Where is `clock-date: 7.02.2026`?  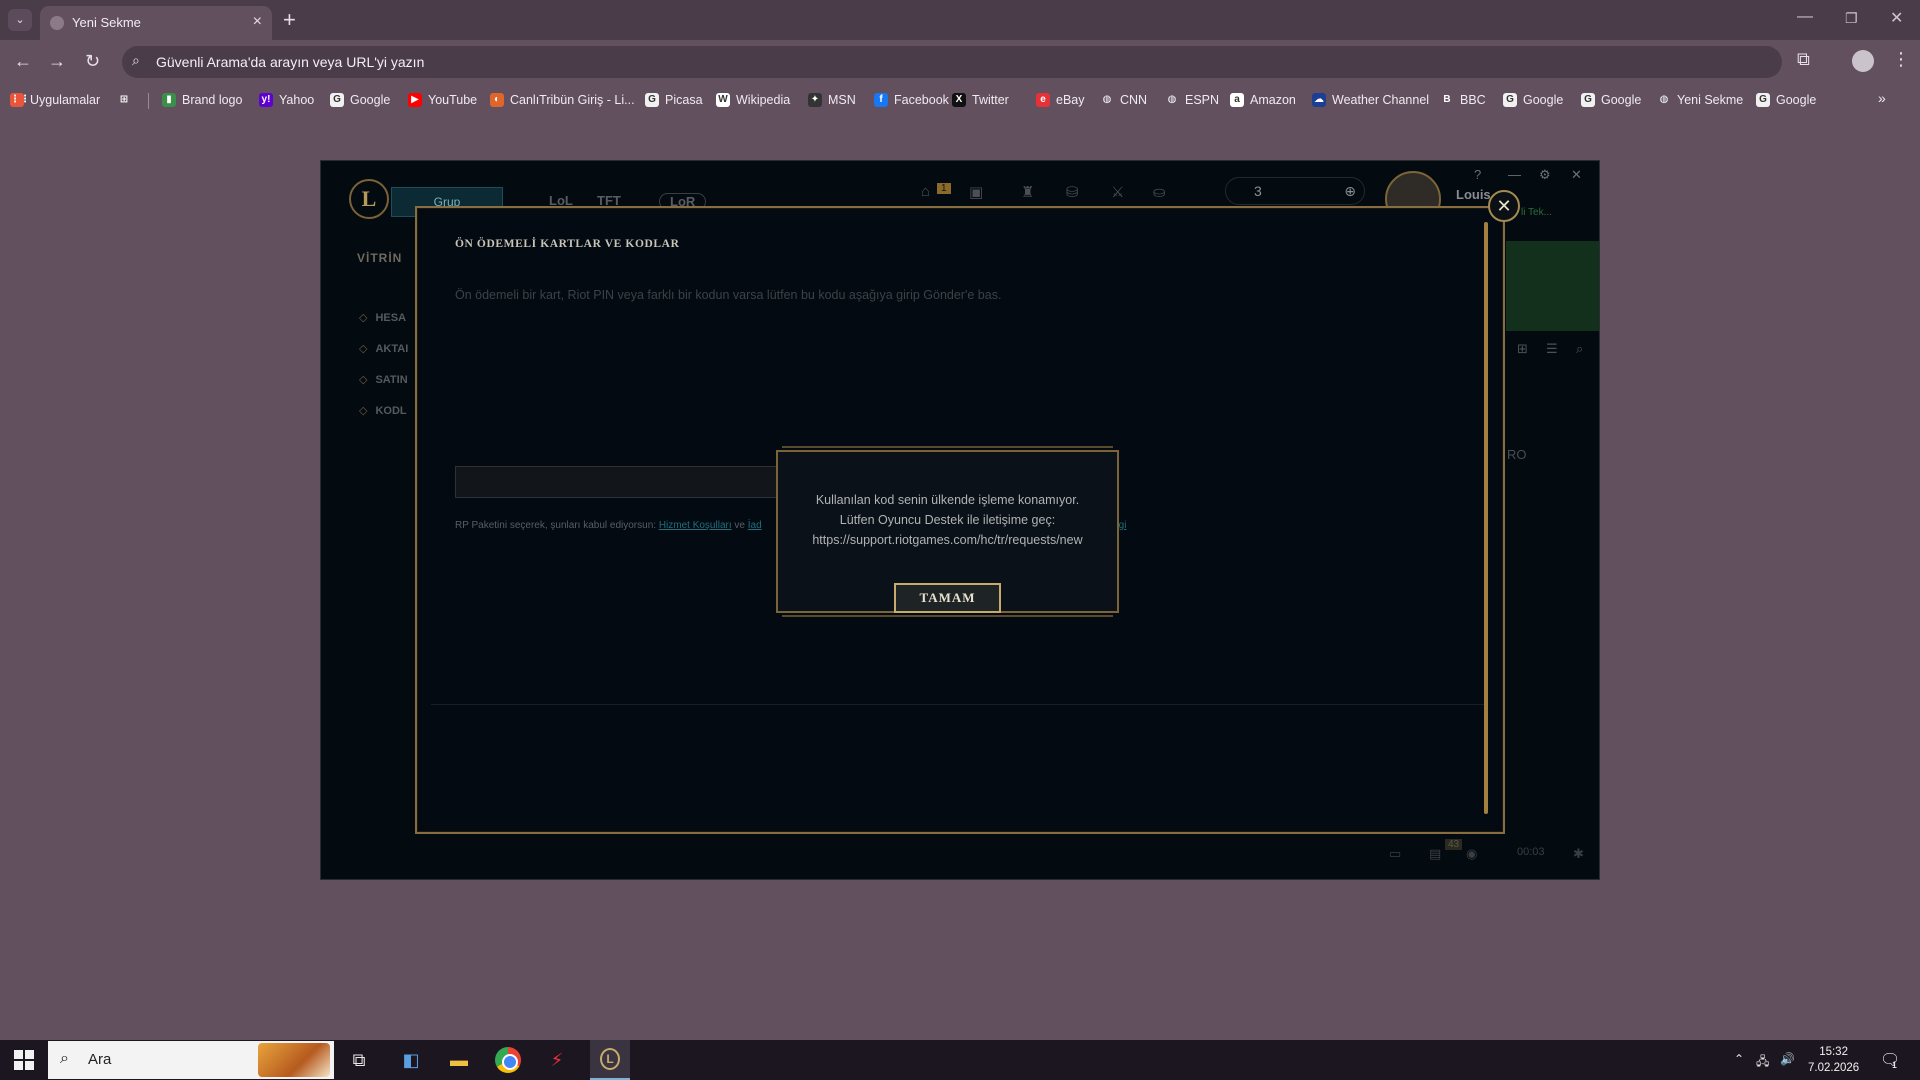 clock-date: 7.02.2026 is located at coordinates (1834, 1068).